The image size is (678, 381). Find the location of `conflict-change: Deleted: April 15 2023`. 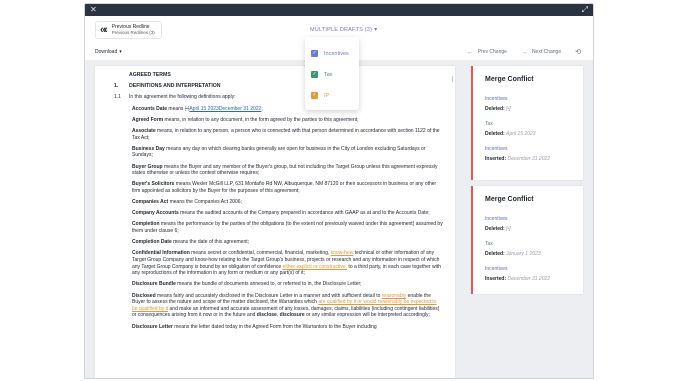

conflict-change: Deleted: April 15 2023 is located at coordinates (529, 134).